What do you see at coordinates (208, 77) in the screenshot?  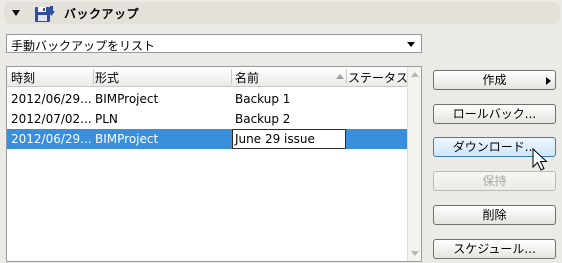 I see `table-header: 時刻 形式 名前 ステータス` at bounding box center [208, 77].